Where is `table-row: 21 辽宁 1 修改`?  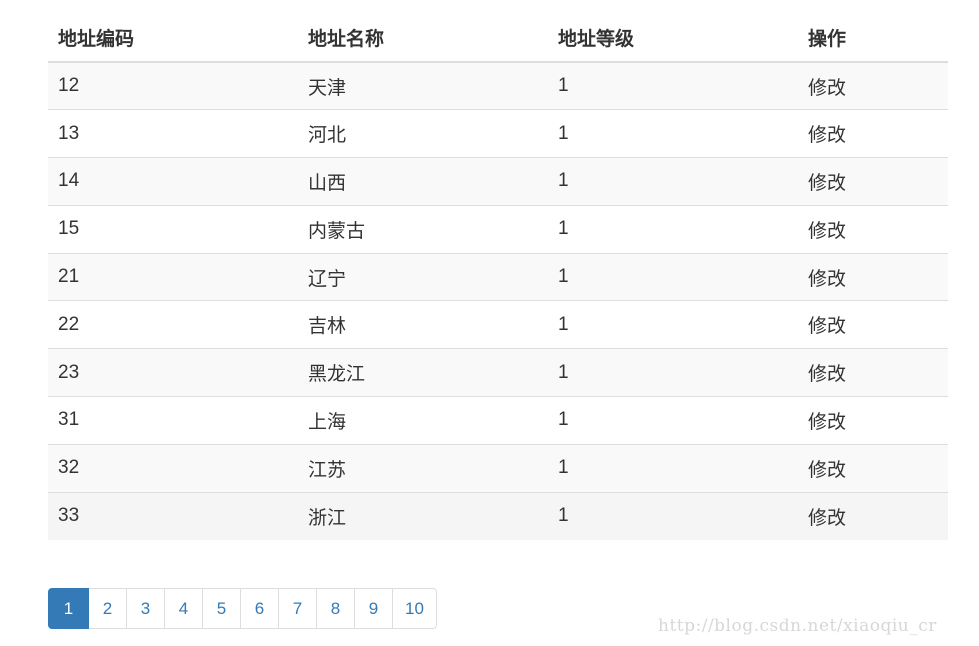 table-row: 21 辽宁 1 修改 is located at coordinates (498, 276).